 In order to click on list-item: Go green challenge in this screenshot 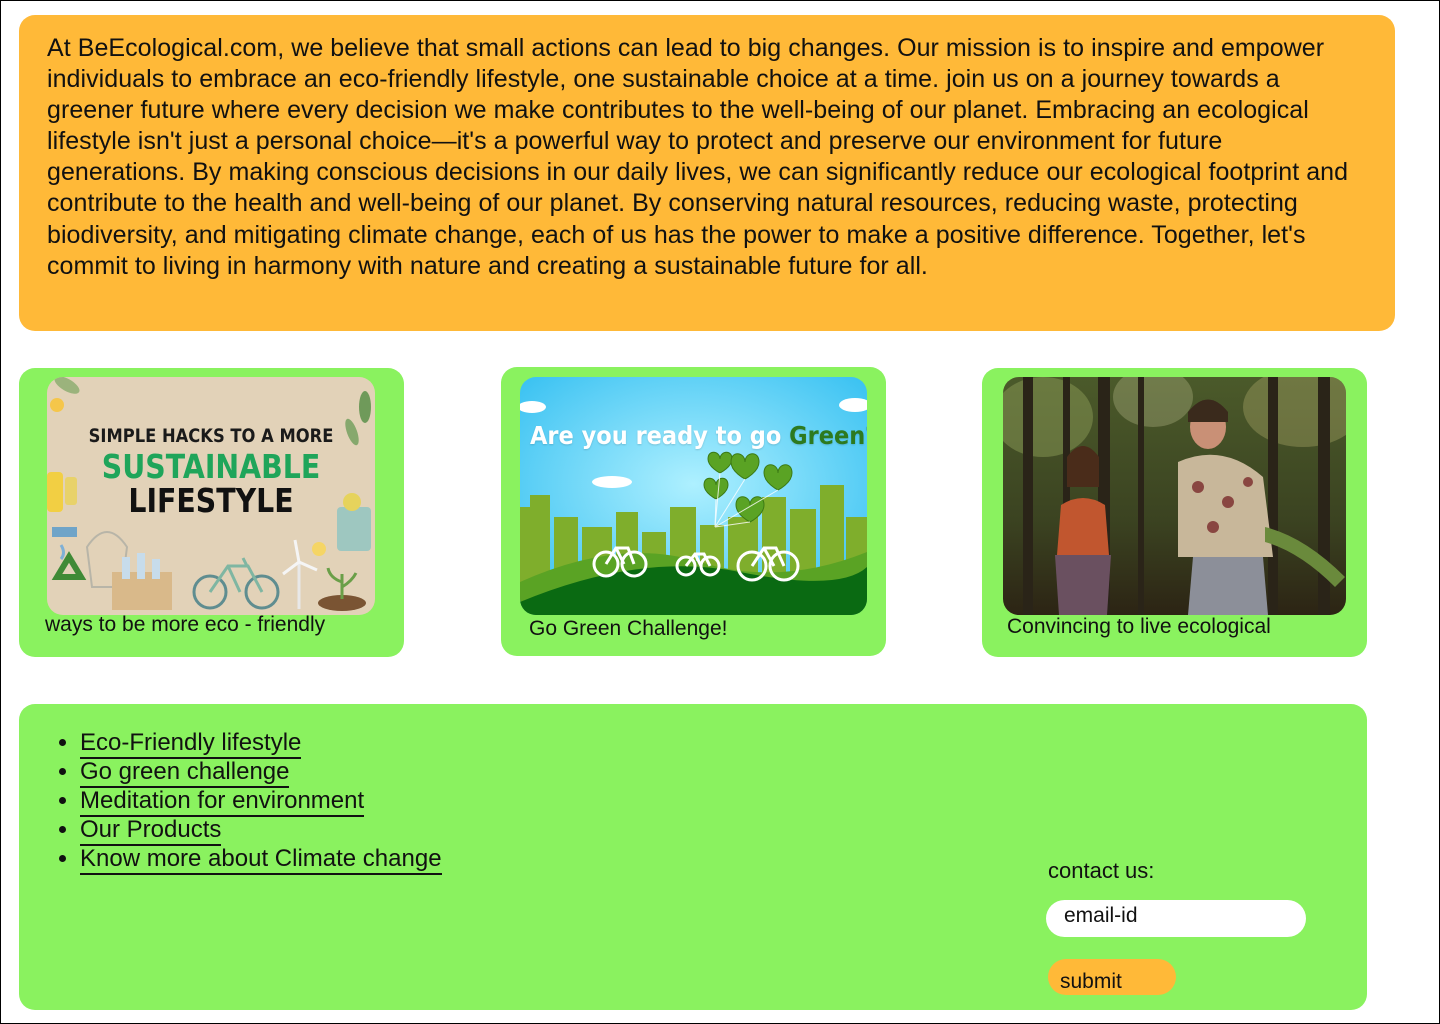, I will do `click(261, 772)`.